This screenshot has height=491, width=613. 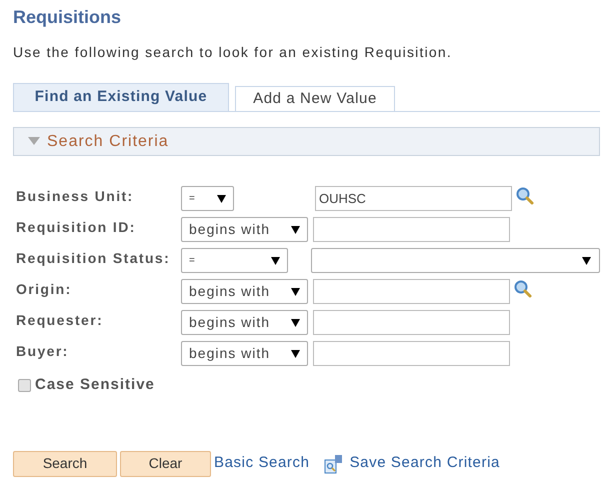 What do you see at coordinates (455, 260) in the screenshot?
I see `status-dropdown` at bounding box center [455, 260].